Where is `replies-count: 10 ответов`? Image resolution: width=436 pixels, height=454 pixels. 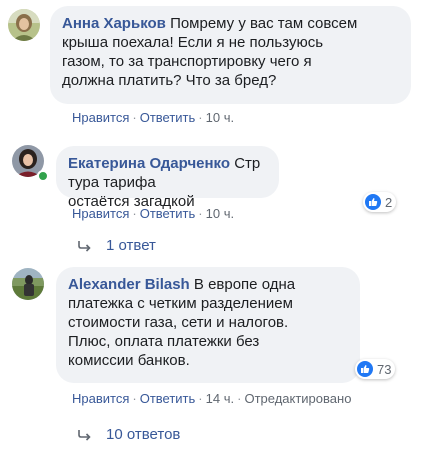
replies-count: 10 ответов is located at coordinates (143, 434).